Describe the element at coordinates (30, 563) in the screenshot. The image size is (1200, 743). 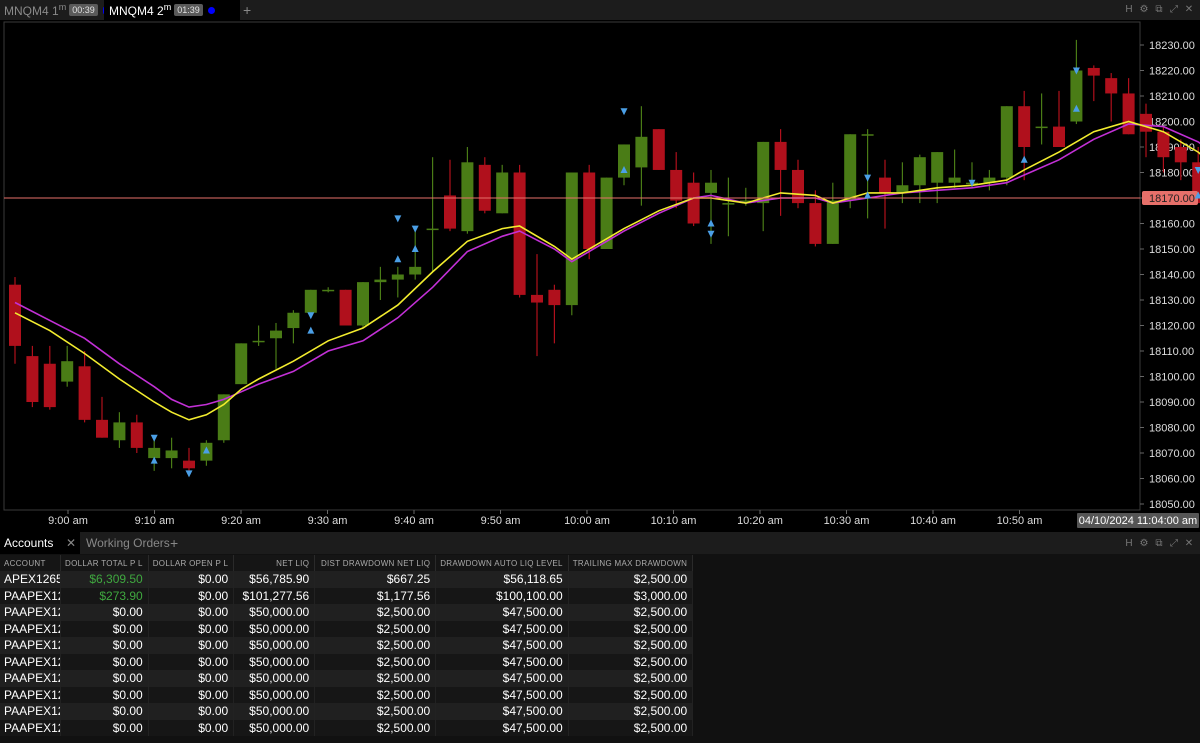
I see `column-header: ACCOUNT` at that location.